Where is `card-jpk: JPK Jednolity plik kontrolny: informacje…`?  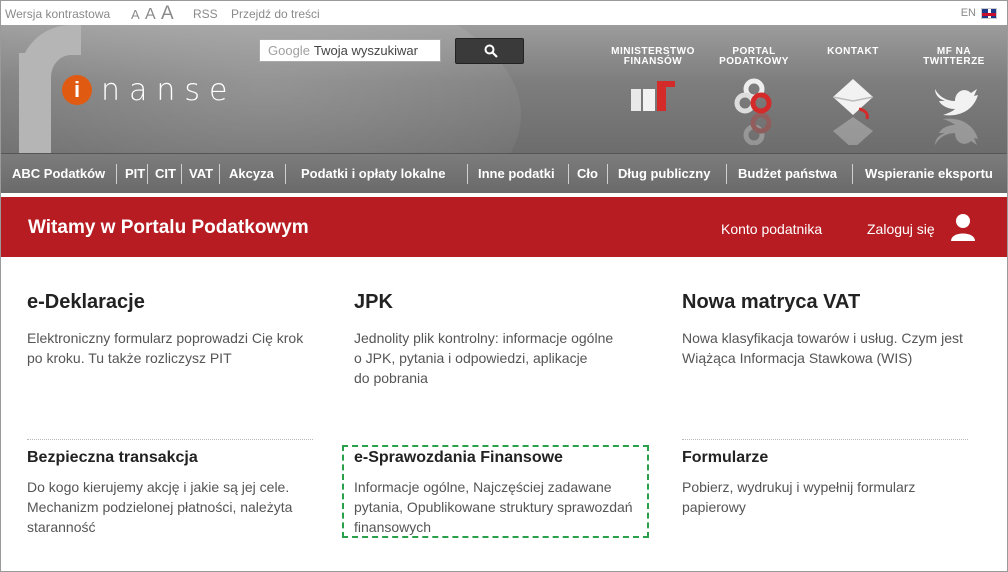 card-jpk: JPK Jednolity plik kontrolny: informacje… is located at coordinates (499, 339).